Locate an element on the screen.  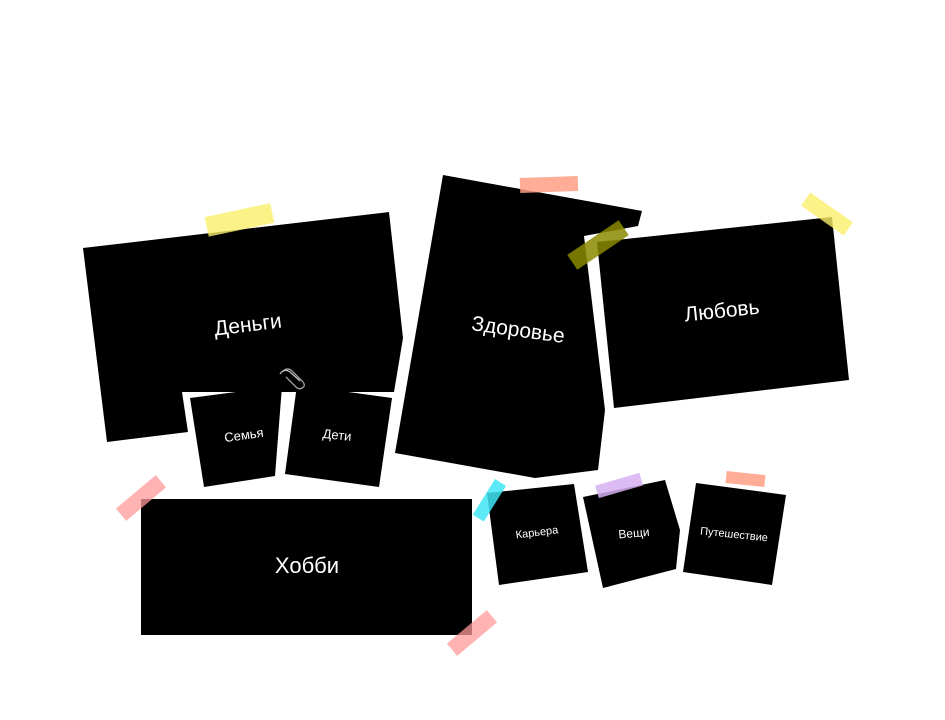
card-things: Вещи is located at coordinates (631, 534).